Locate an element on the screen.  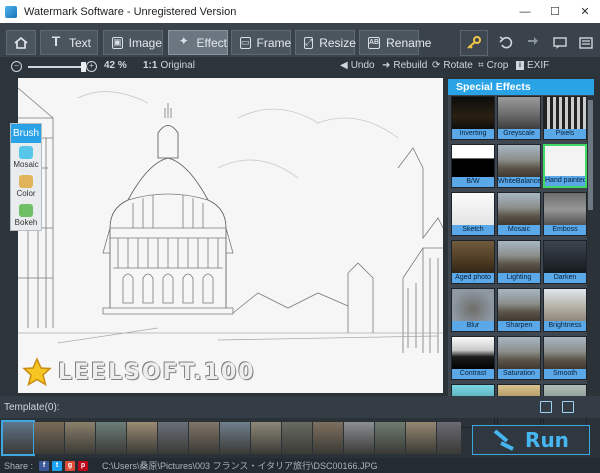
effect-item: Emboss is located at coordinates (565, 214).